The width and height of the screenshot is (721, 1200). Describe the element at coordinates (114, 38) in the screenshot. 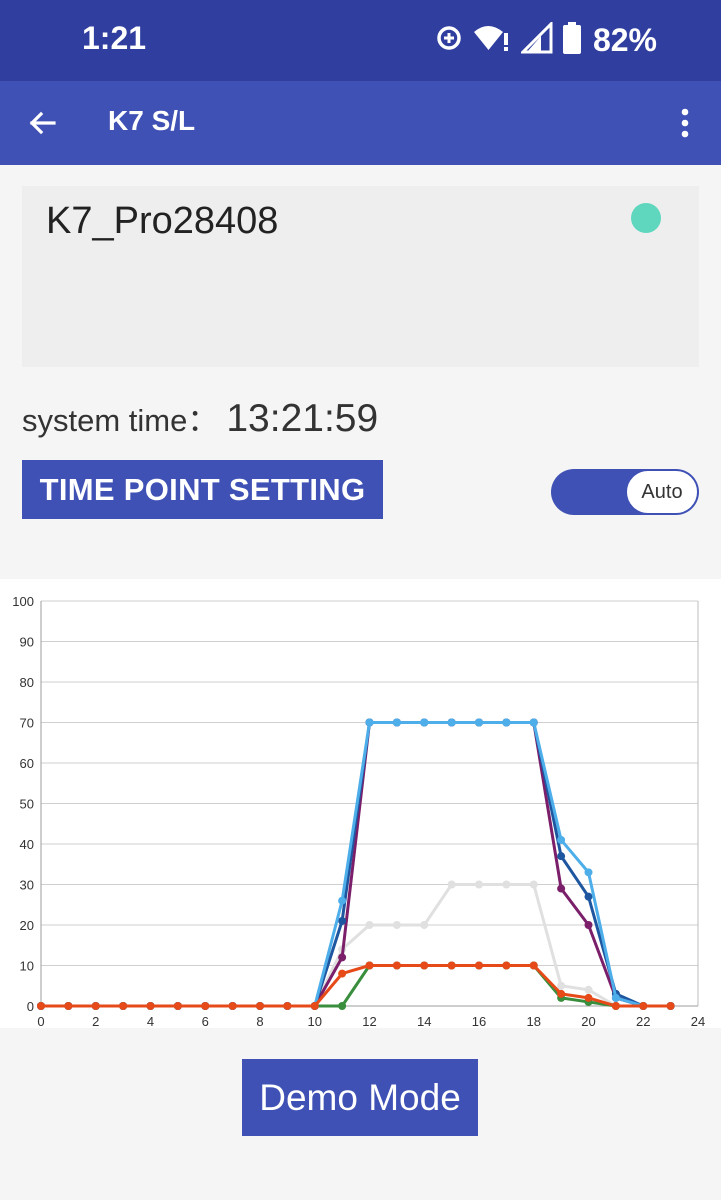

I see `status-time: 1:21` at that location.